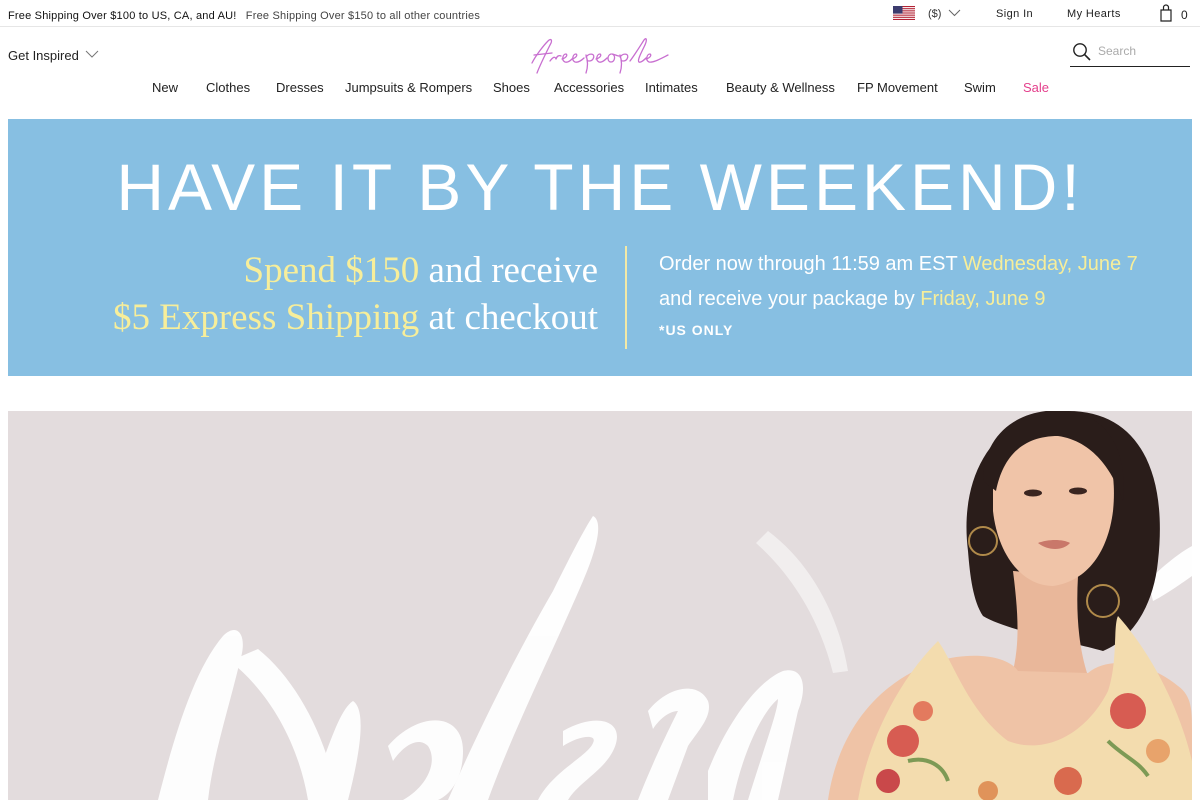 Image resolution: width=1200 pixels, height=800 pixels. I want to click on bag-count: 0, so click(1184, 15).